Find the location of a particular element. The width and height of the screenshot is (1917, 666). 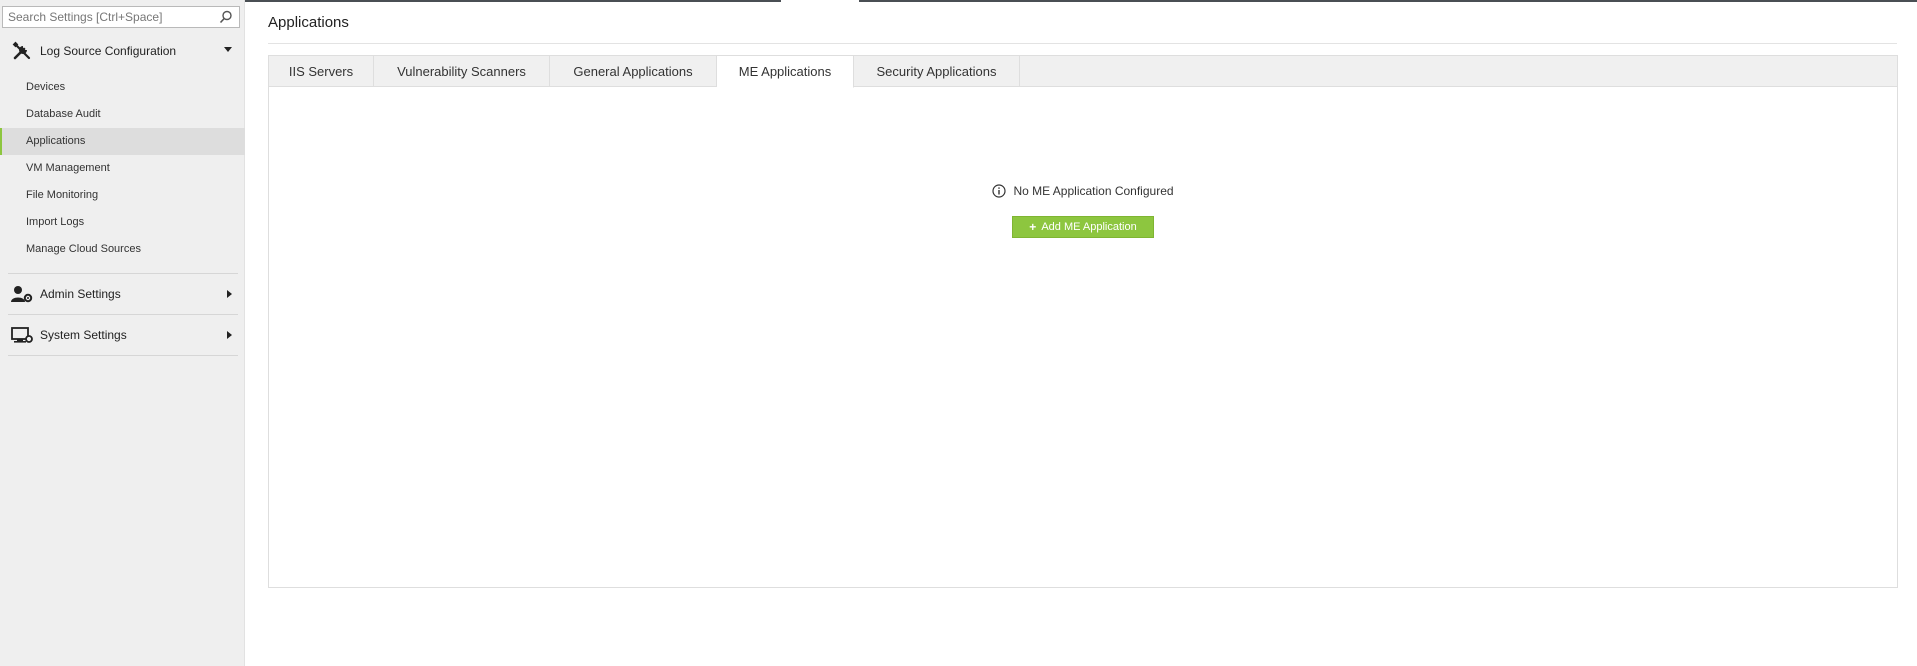

user-gear-icon is located at coordinates (22, 294).